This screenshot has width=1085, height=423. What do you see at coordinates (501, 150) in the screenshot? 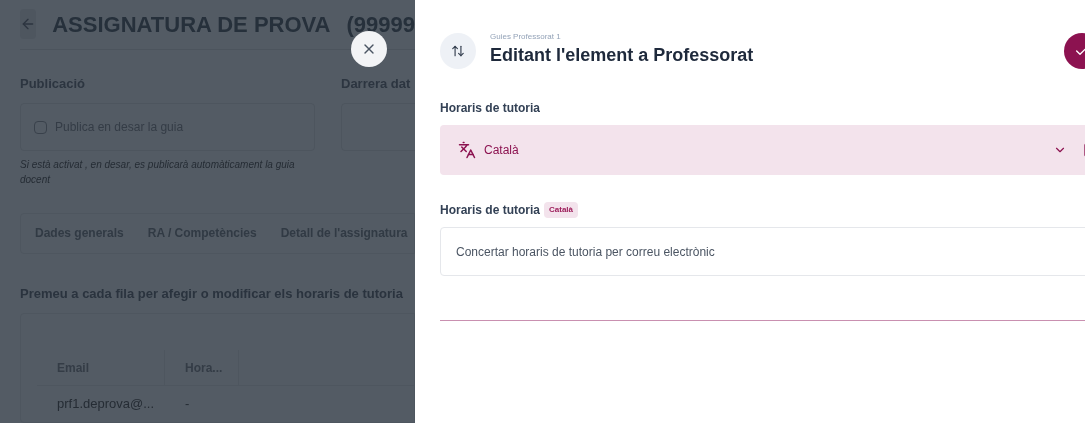
I see `language-label: Català` at bounding box center [501, 150].